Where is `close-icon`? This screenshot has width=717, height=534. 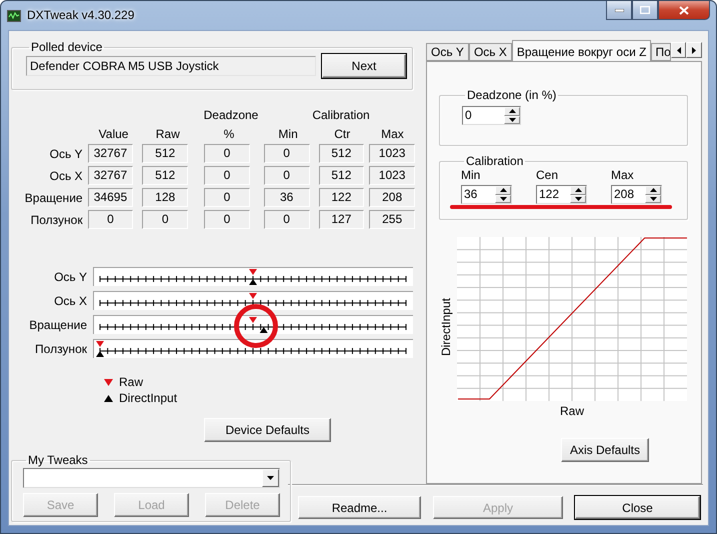
close-icon is located at coordinates (684, 10).